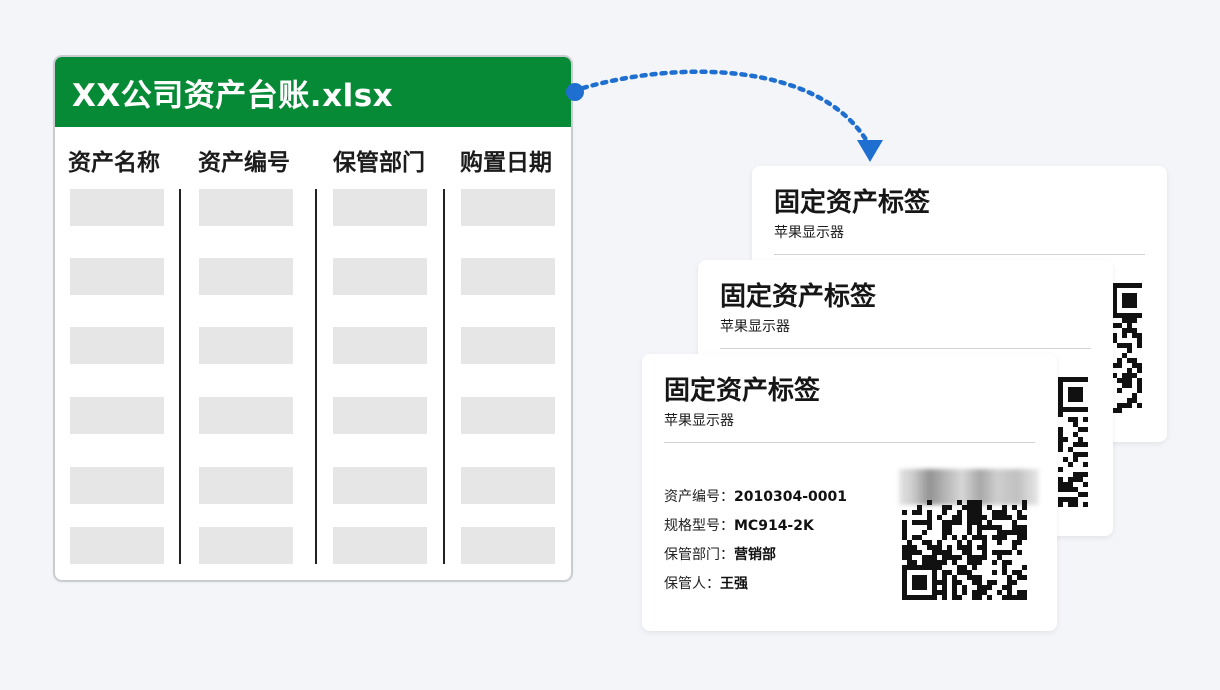 The height and width of the screenshot is (690, 1220). I want to click on connector-dotted-line, so click(725, 107).